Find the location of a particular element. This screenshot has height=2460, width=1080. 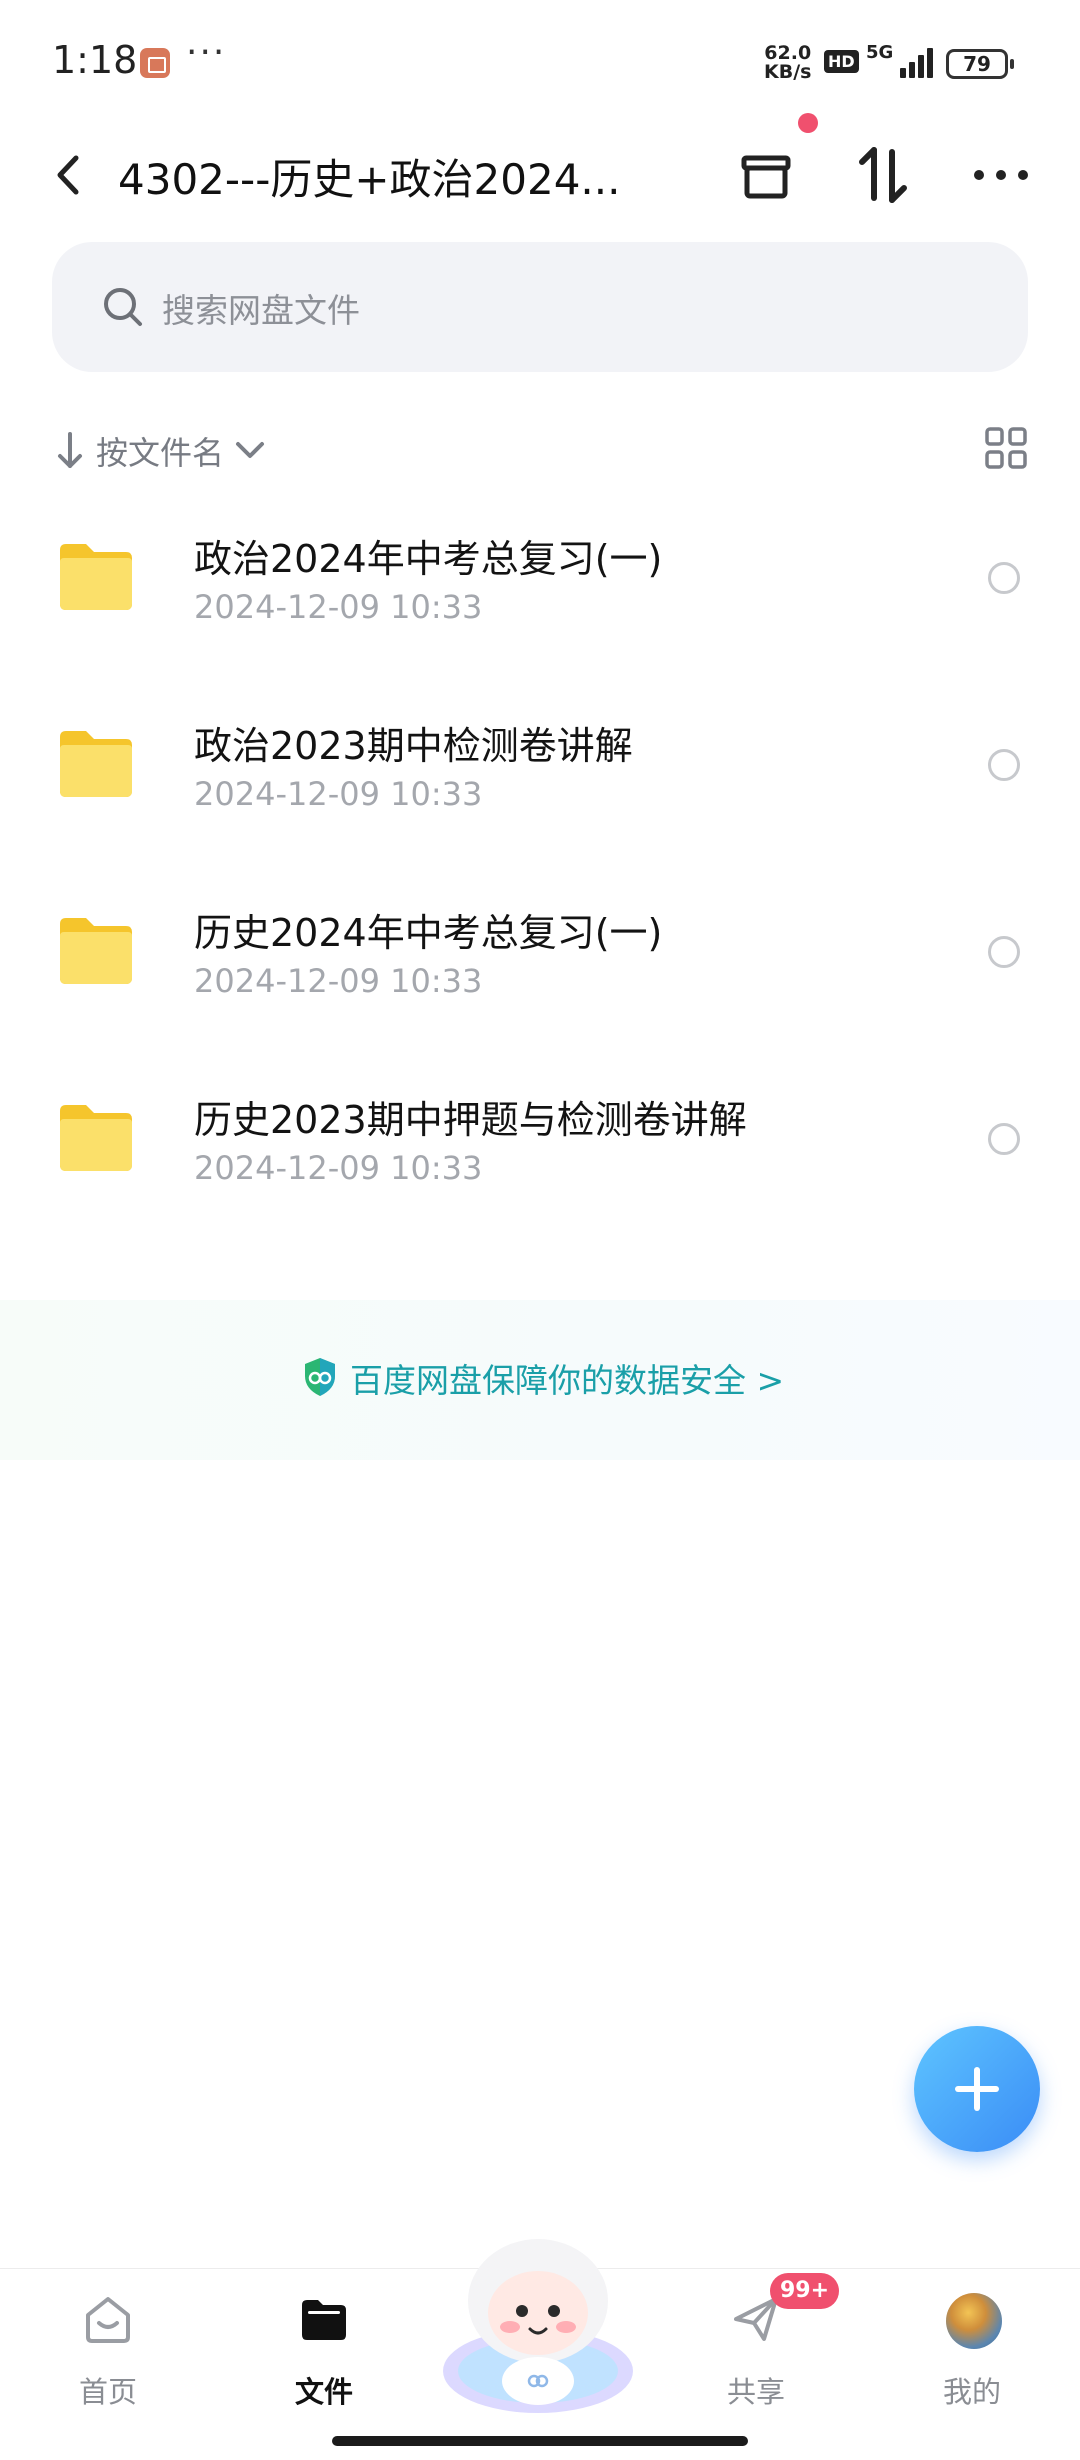

more-notifications-icon: ··· is located at coordinates (206, 52).